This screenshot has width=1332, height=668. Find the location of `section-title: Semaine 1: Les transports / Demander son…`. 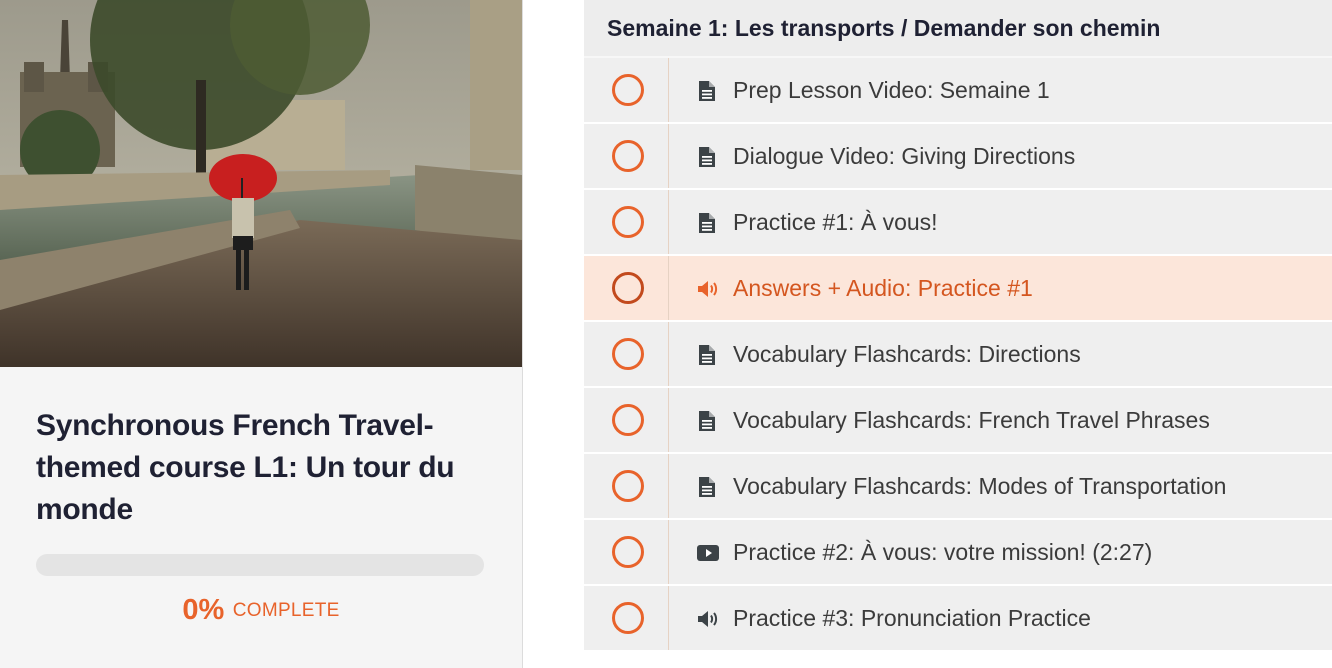

section-title: Semaine 1: Les transports / Demander son… is located at coordinates (958, 29).